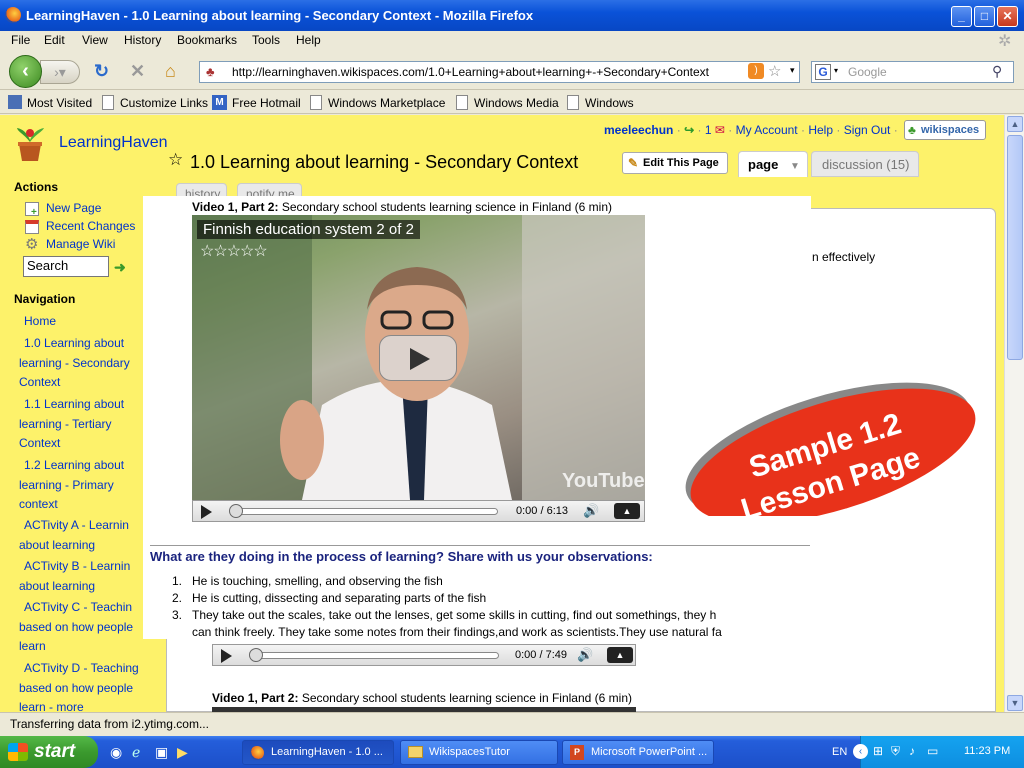 Image resolution: width=1024 pixels, height=768 pixels. Describe the element at coordinates (90, 226) in the screenshot. I see `recent-changes-link: Recent Changes` at that location.